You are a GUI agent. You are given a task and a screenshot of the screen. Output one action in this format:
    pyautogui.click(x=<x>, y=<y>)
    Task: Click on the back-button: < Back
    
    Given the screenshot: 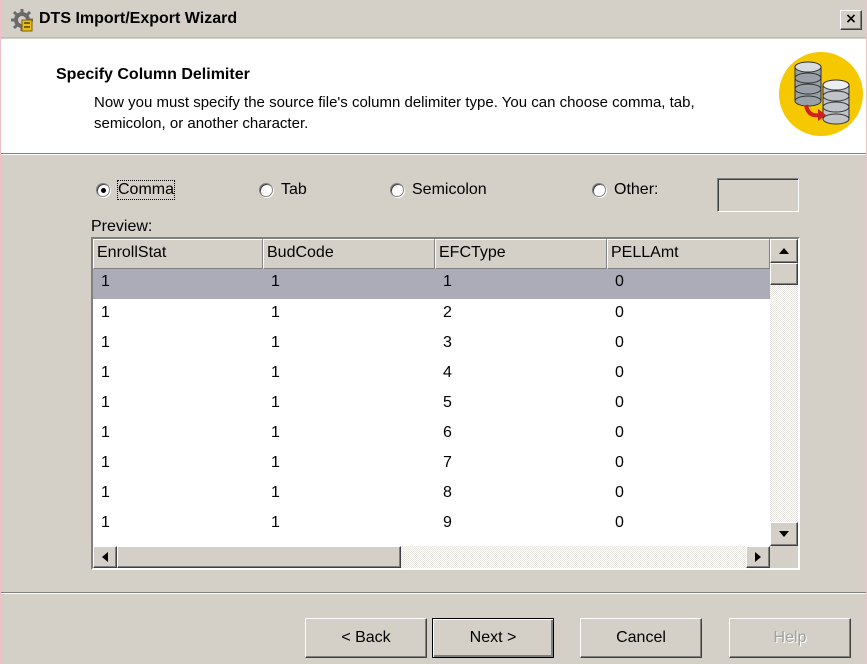 What is the action you would take?
    pyautogui.click(x=366, y=638)
    